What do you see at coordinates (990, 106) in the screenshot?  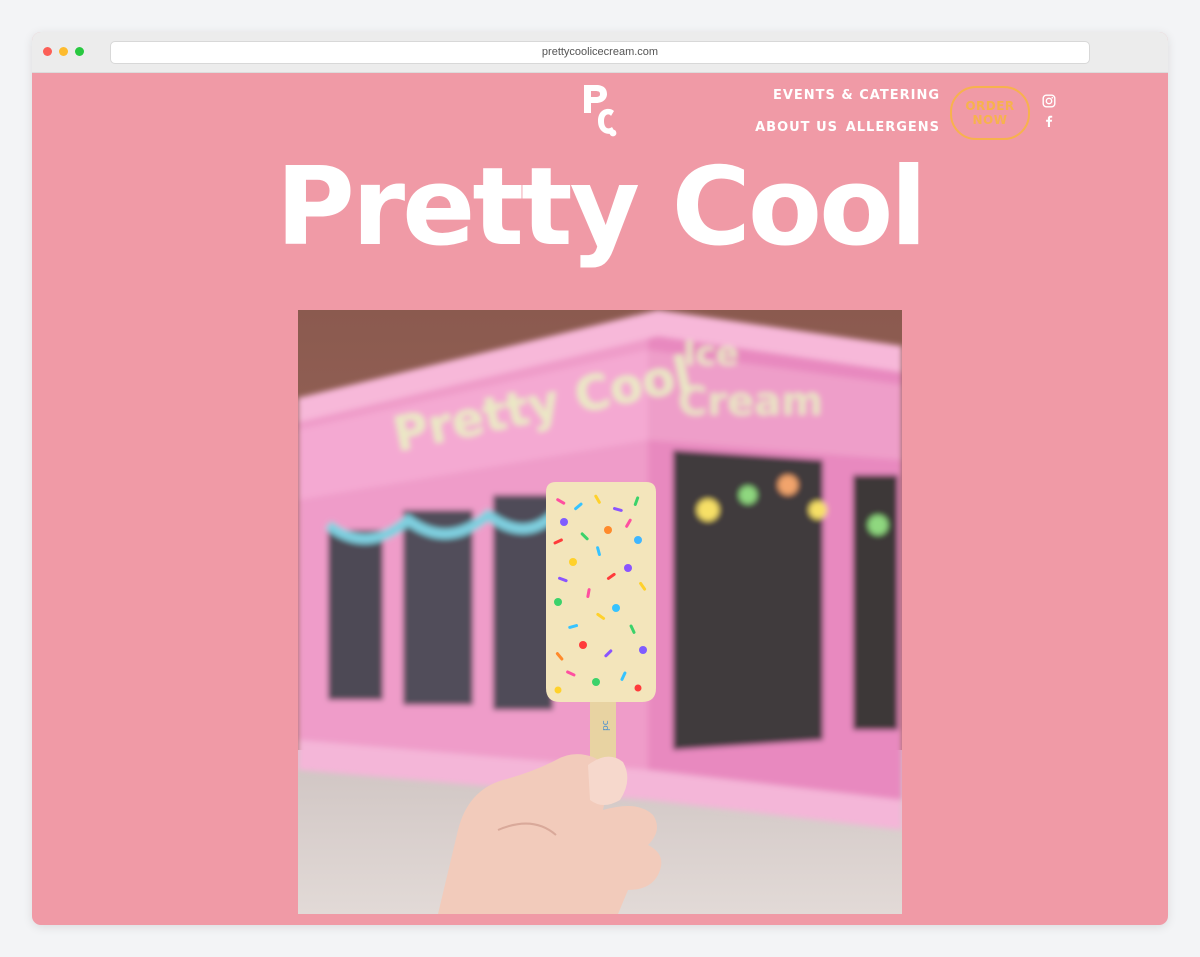 I see `order-now-line1: ORDER` at bounding box center [990, 106].